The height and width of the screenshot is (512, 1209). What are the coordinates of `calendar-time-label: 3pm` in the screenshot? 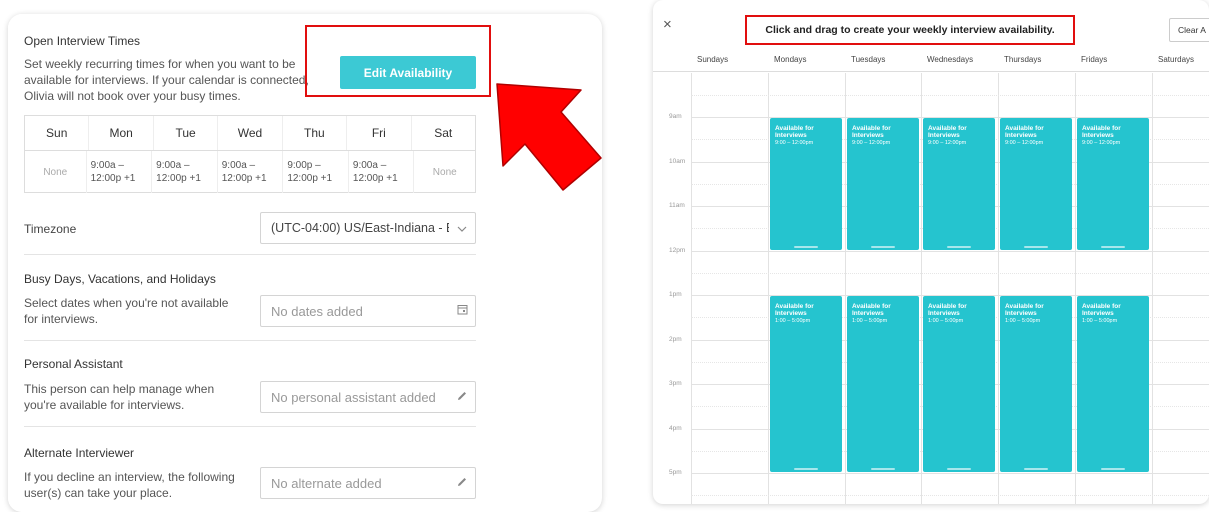 It's located at (675, 383).